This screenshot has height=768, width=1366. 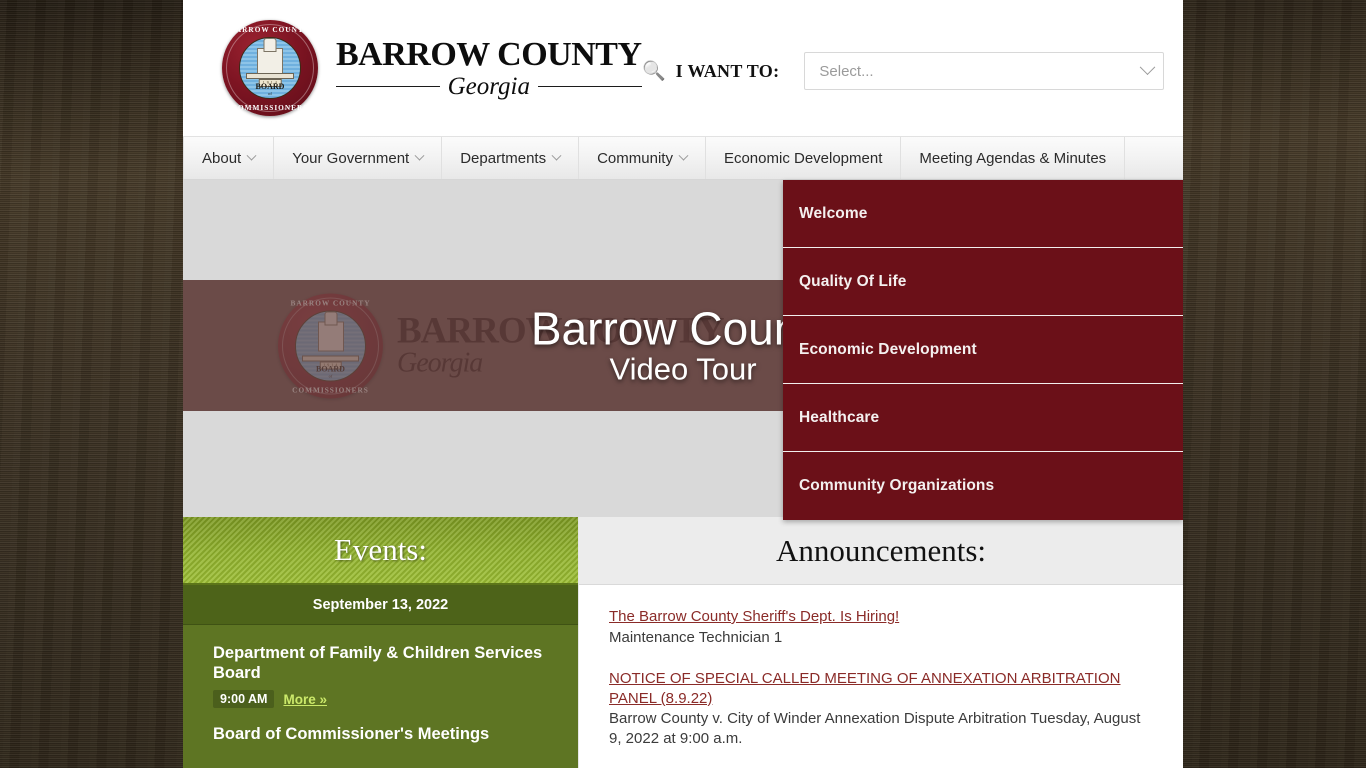 I want to click on banner-watermark-line2: Georgia, so click(x=440, y=363).